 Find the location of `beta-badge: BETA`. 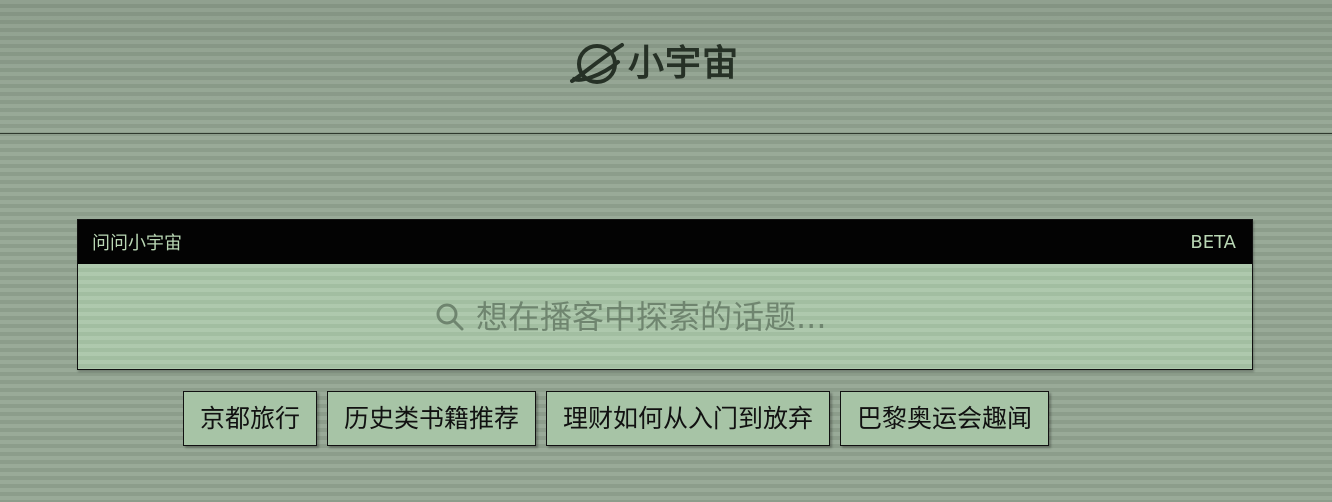

beta-badge: BETA is located at coordinates (1213, 242).